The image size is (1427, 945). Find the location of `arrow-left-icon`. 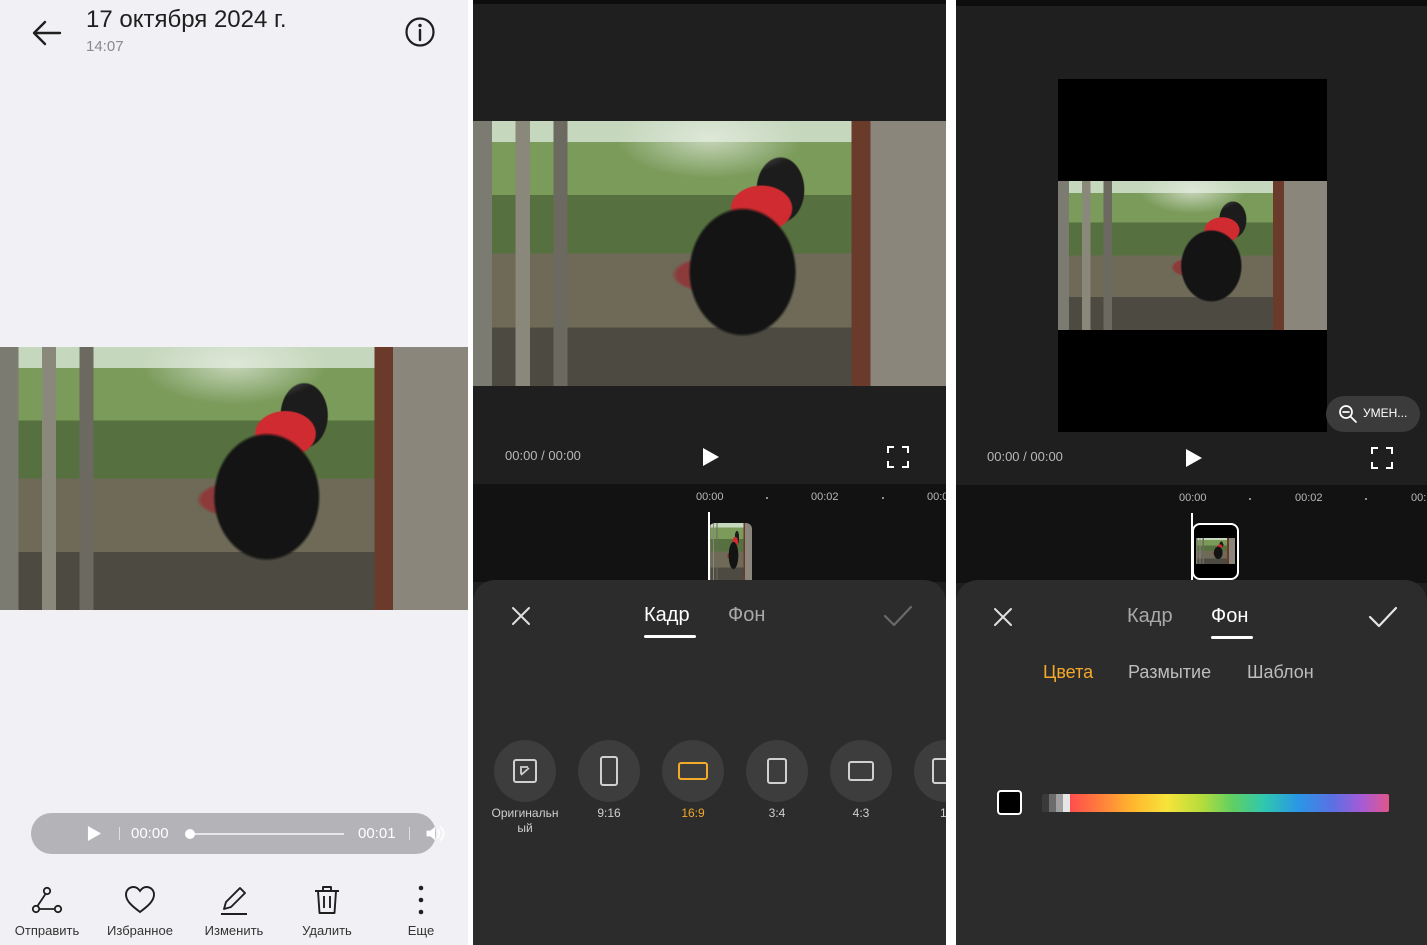

arrow-left-icon is located at coordinates (47, 33).